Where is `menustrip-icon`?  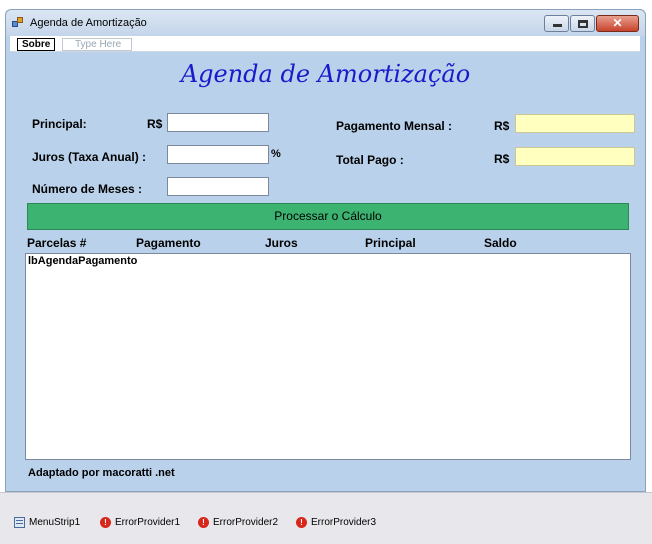 menustrip-icon is located at coordinates (19, 522).